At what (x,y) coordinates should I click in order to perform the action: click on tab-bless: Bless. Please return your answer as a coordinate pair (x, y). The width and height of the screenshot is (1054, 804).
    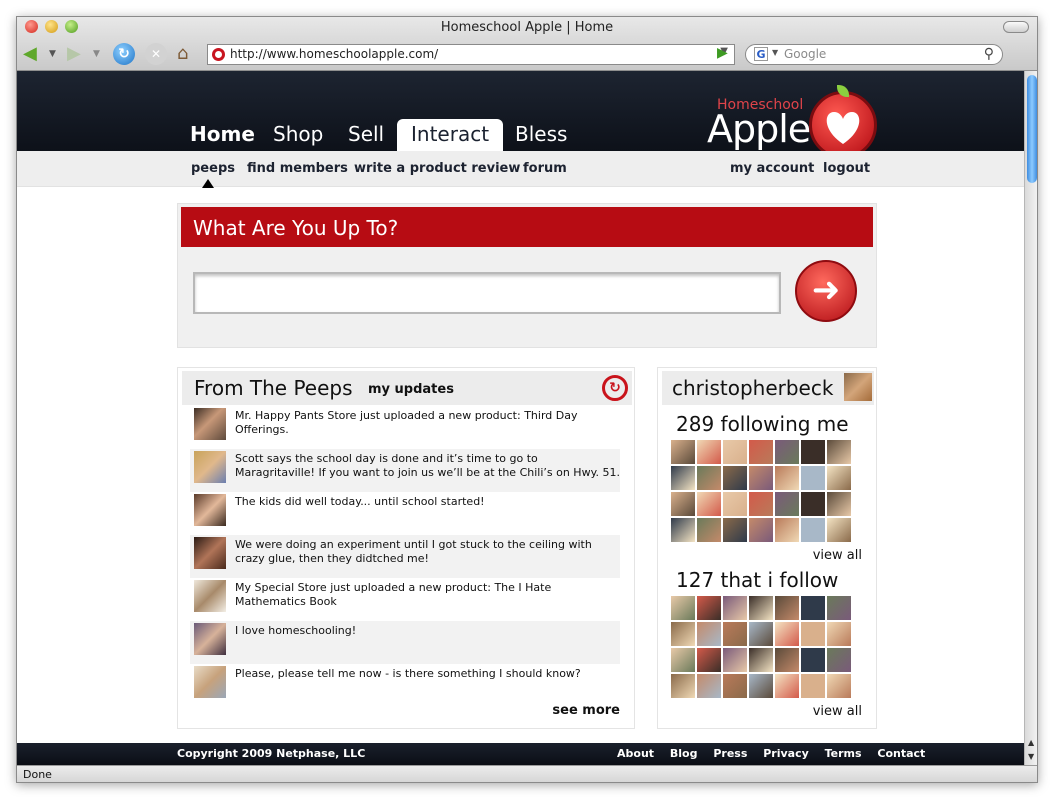
    Looking at the image, I should click on (541, 135).